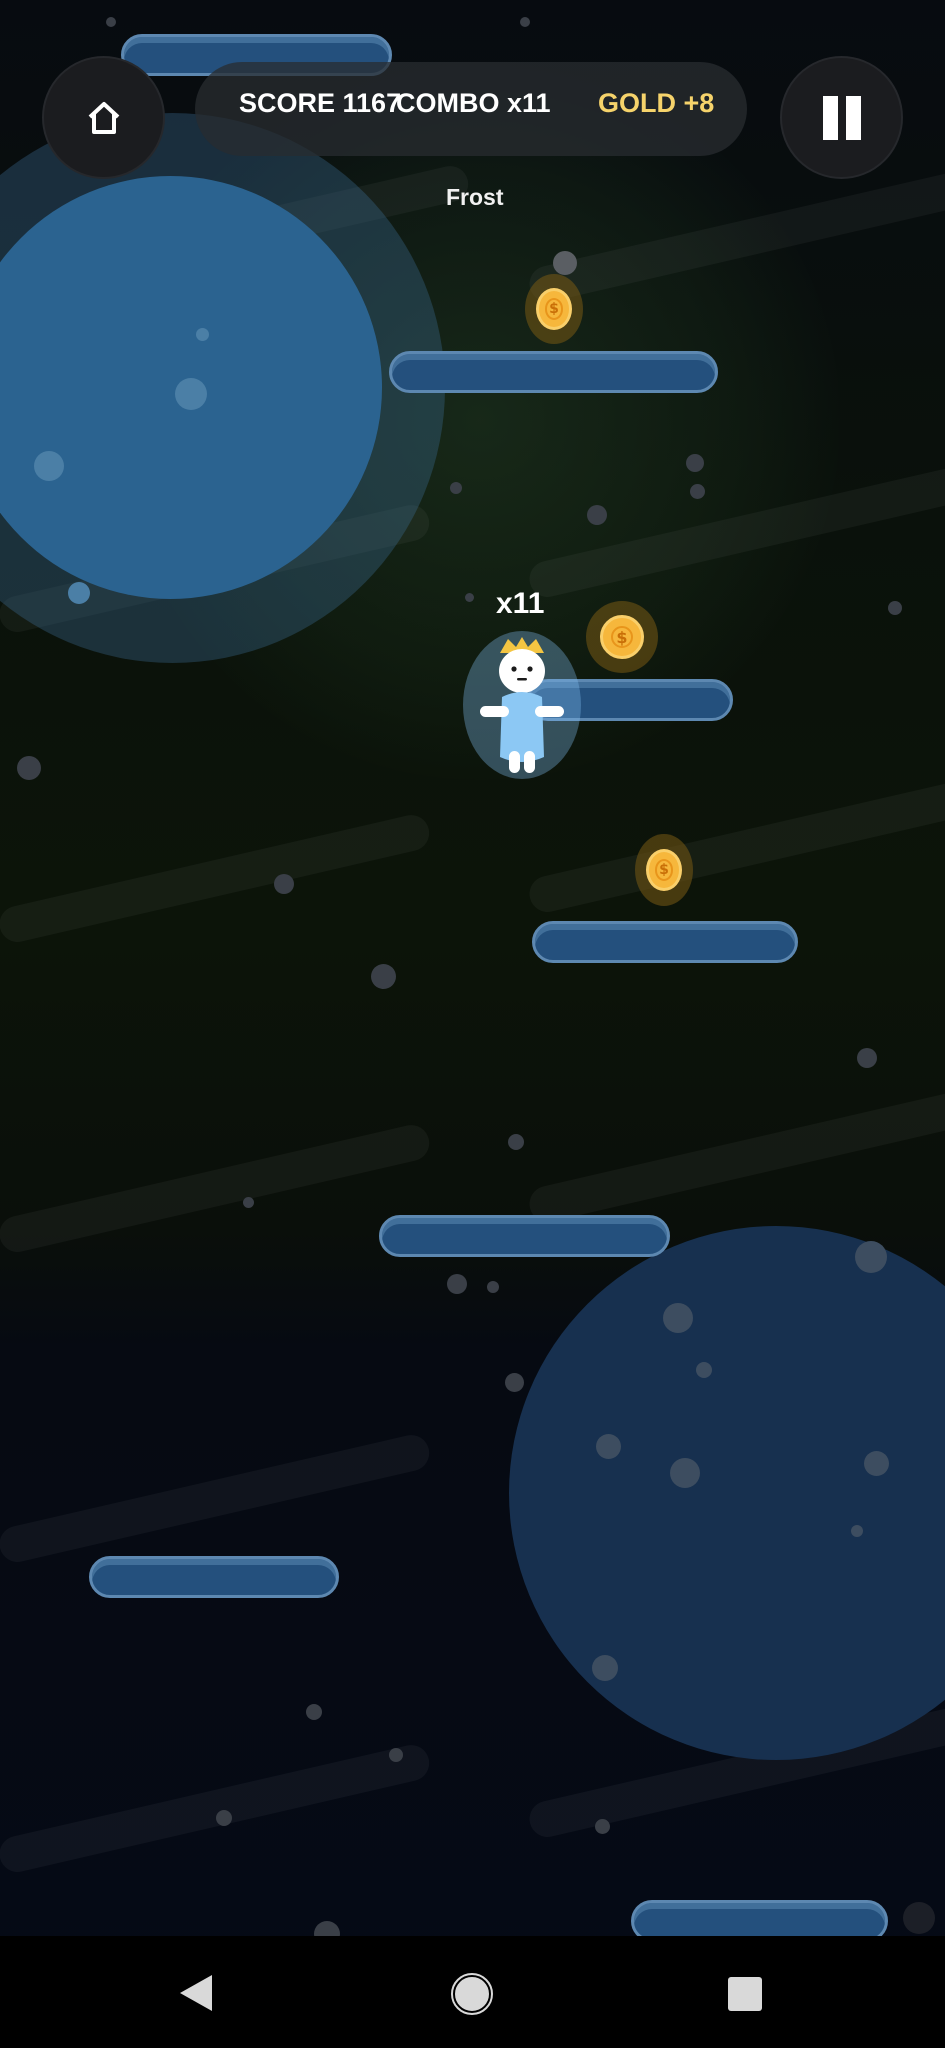 This screenshot has height=2048, width=945. Describe the element at coordinates (745, 1994) in the screenshot. I see `recents-square-icon` at that location.